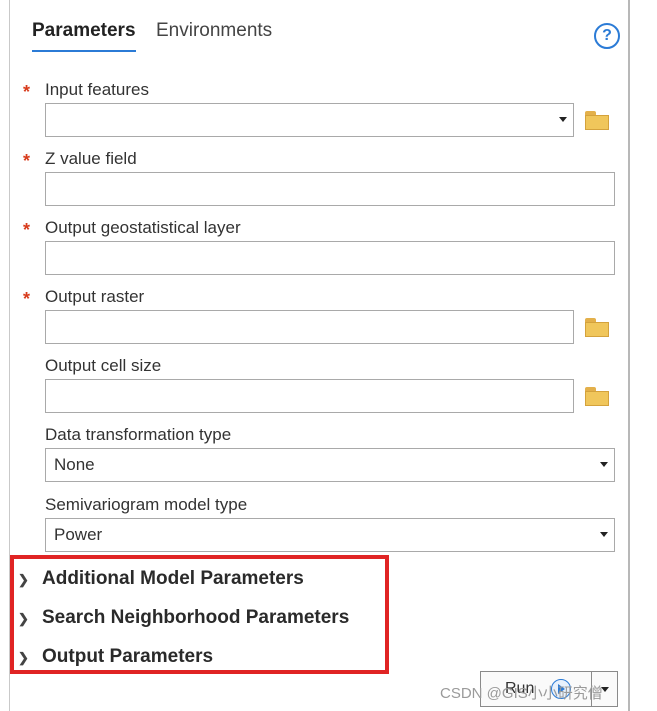 This screenshot has height=711, width=657. I want to click on output-raster-label: Output raster, so click(95, 296).